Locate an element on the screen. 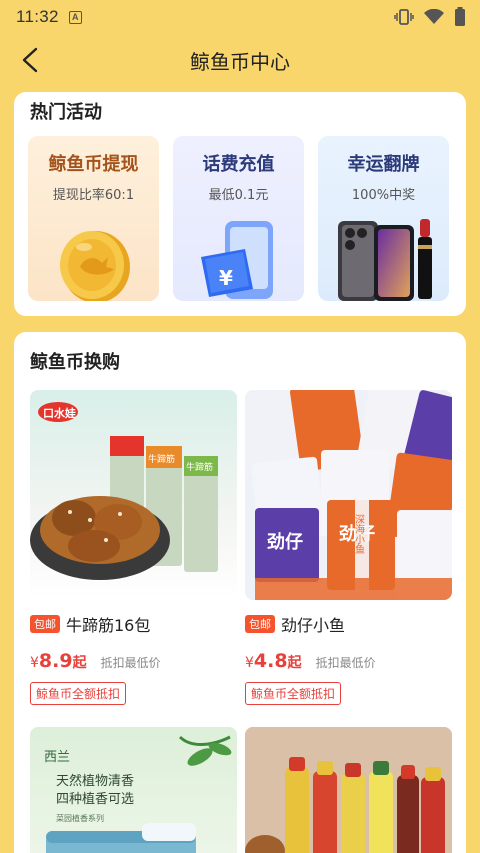 The image size is (480, 853). product-price: ¥ 4.8 起 抵扣最低价 is located at coordinates (348, 661).